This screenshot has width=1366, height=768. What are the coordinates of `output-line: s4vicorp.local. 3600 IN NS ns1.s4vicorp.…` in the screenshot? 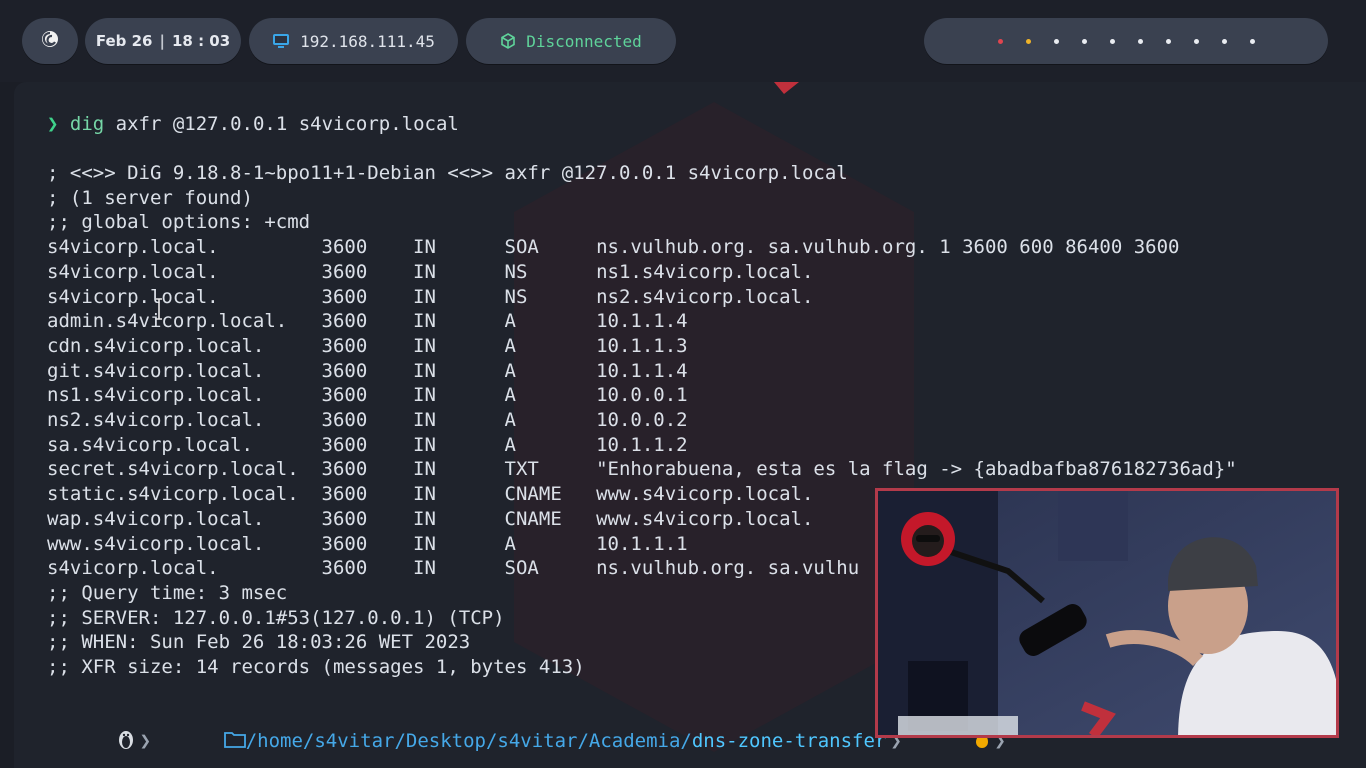 It's located at (430, 271).